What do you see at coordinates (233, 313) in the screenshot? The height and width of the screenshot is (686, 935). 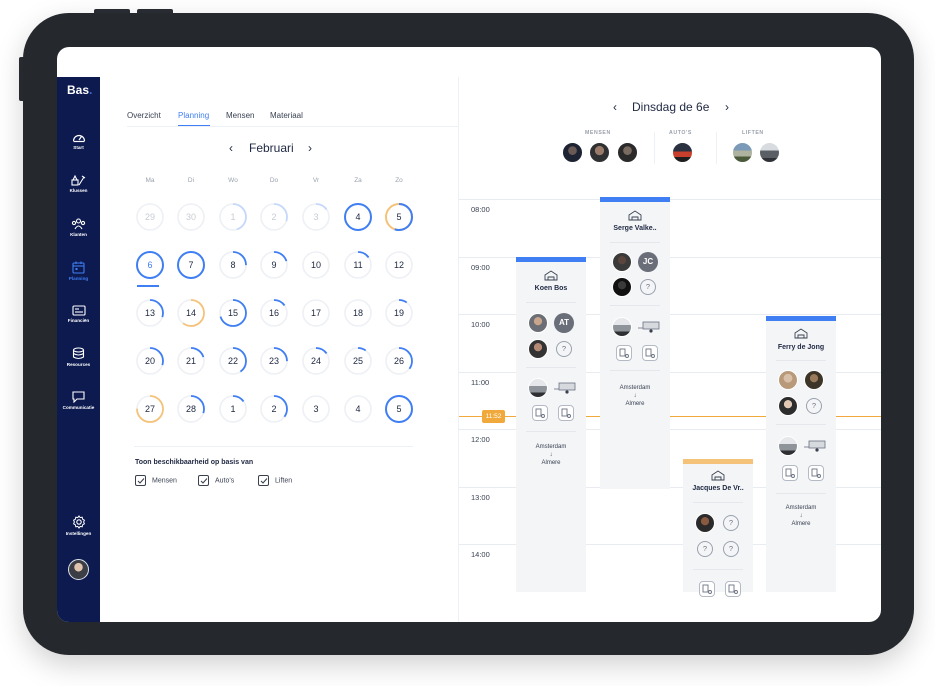 I see `calendar-day: 15` at bounding box center [233, 313].